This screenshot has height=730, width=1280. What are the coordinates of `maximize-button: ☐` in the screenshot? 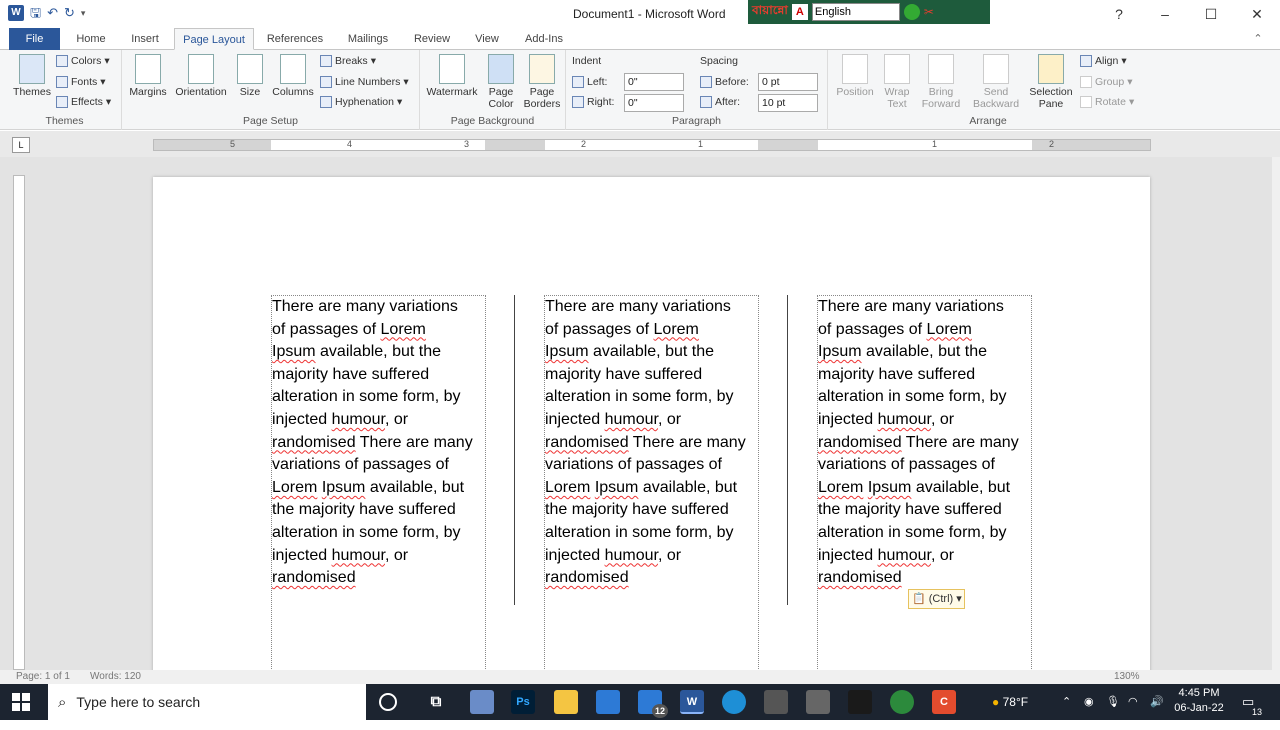 It's located at (1211, 14).